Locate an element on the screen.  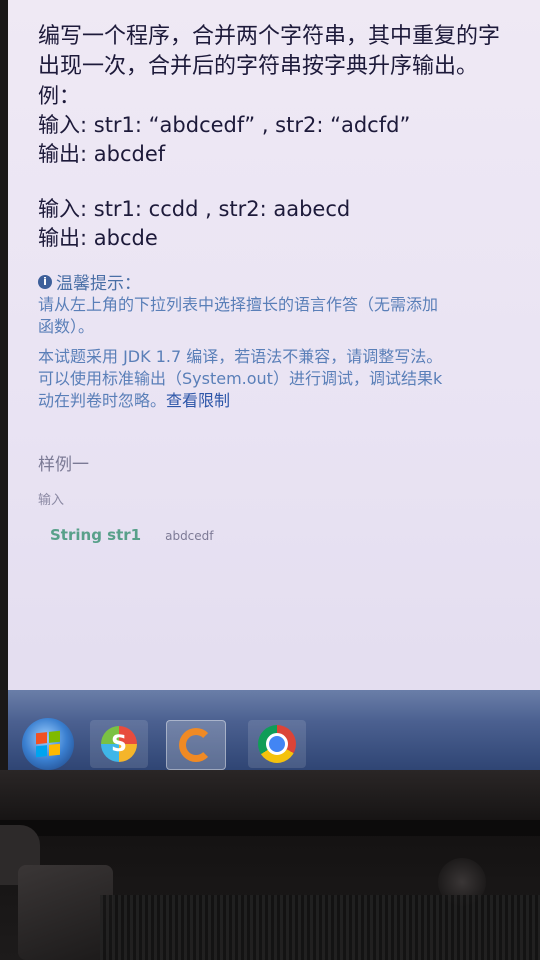
question-line-2: 出现一次，合并后的字符串按字典升序输出。 is located at coordinates (258, 66).